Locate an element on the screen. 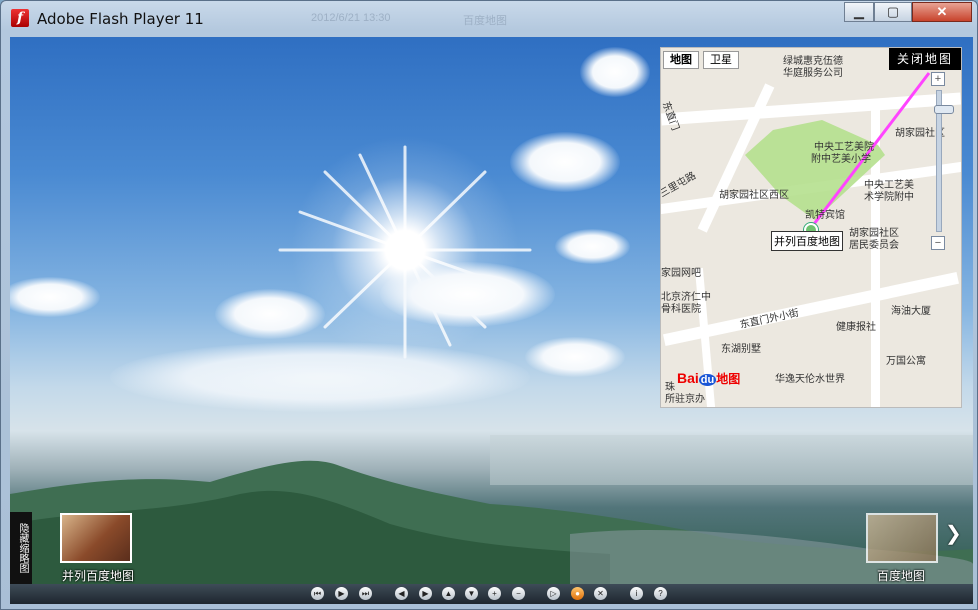 The width and height of the screenshot is (978, 610). pan-right-button: ▶ is located at coordinates (425, 593).